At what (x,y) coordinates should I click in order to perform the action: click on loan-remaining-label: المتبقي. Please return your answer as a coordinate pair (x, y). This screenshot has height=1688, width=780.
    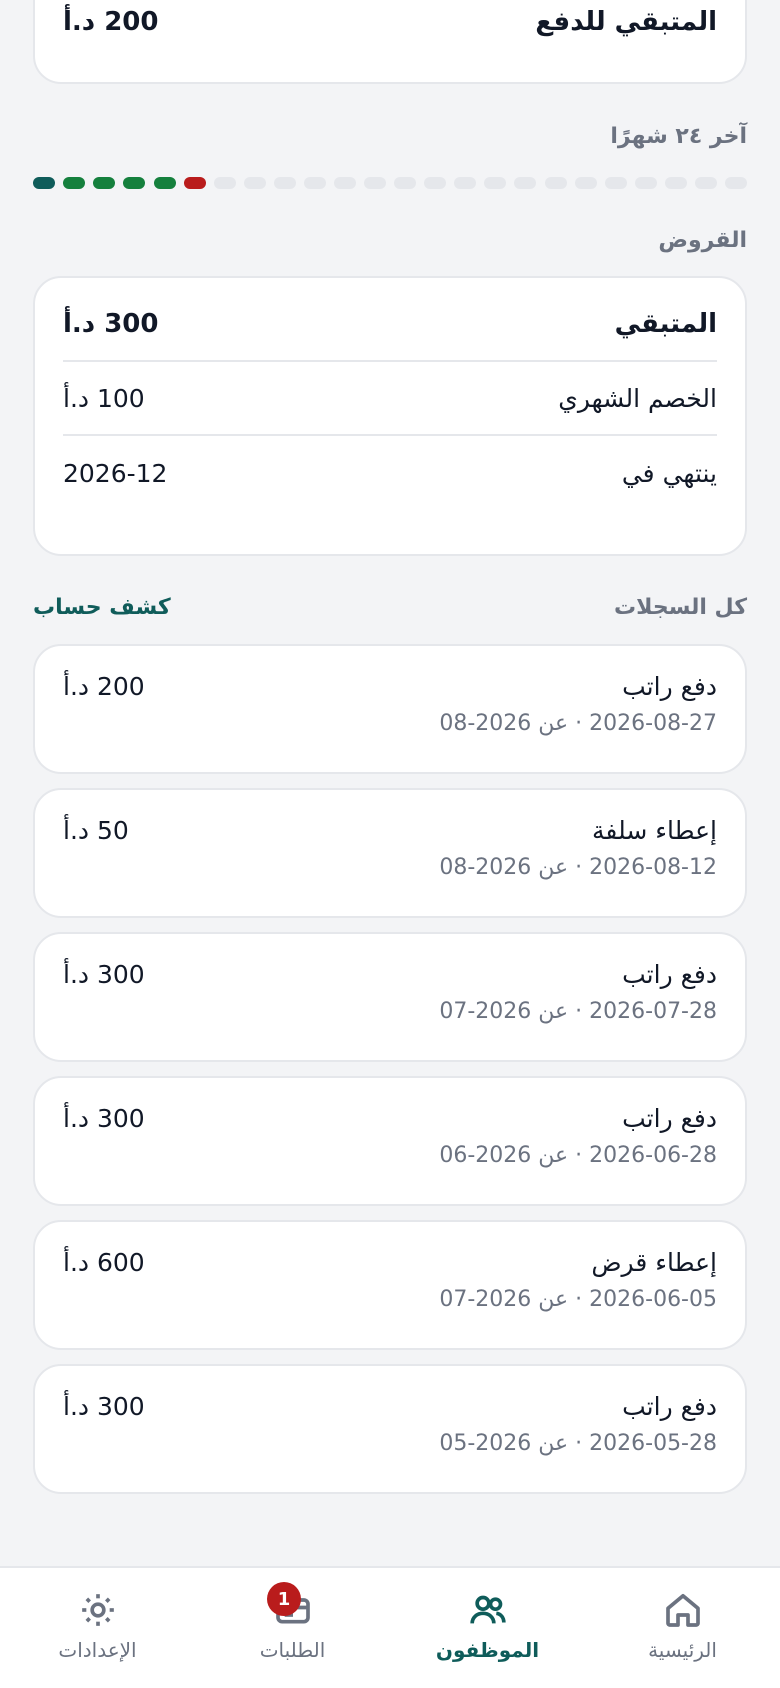
    Looking at the image, I should click on (665, 324).